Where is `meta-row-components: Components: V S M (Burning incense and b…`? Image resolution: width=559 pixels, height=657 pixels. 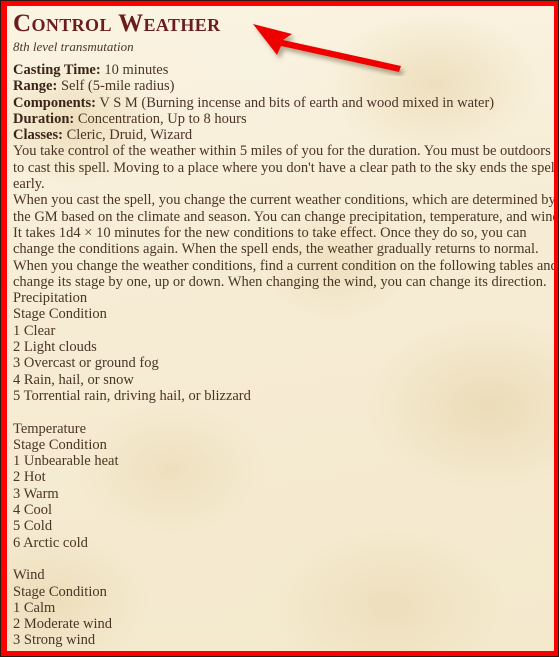
meta-row-components: Components: V S M (Burning incense and b… is located at coordinates (280, 103).